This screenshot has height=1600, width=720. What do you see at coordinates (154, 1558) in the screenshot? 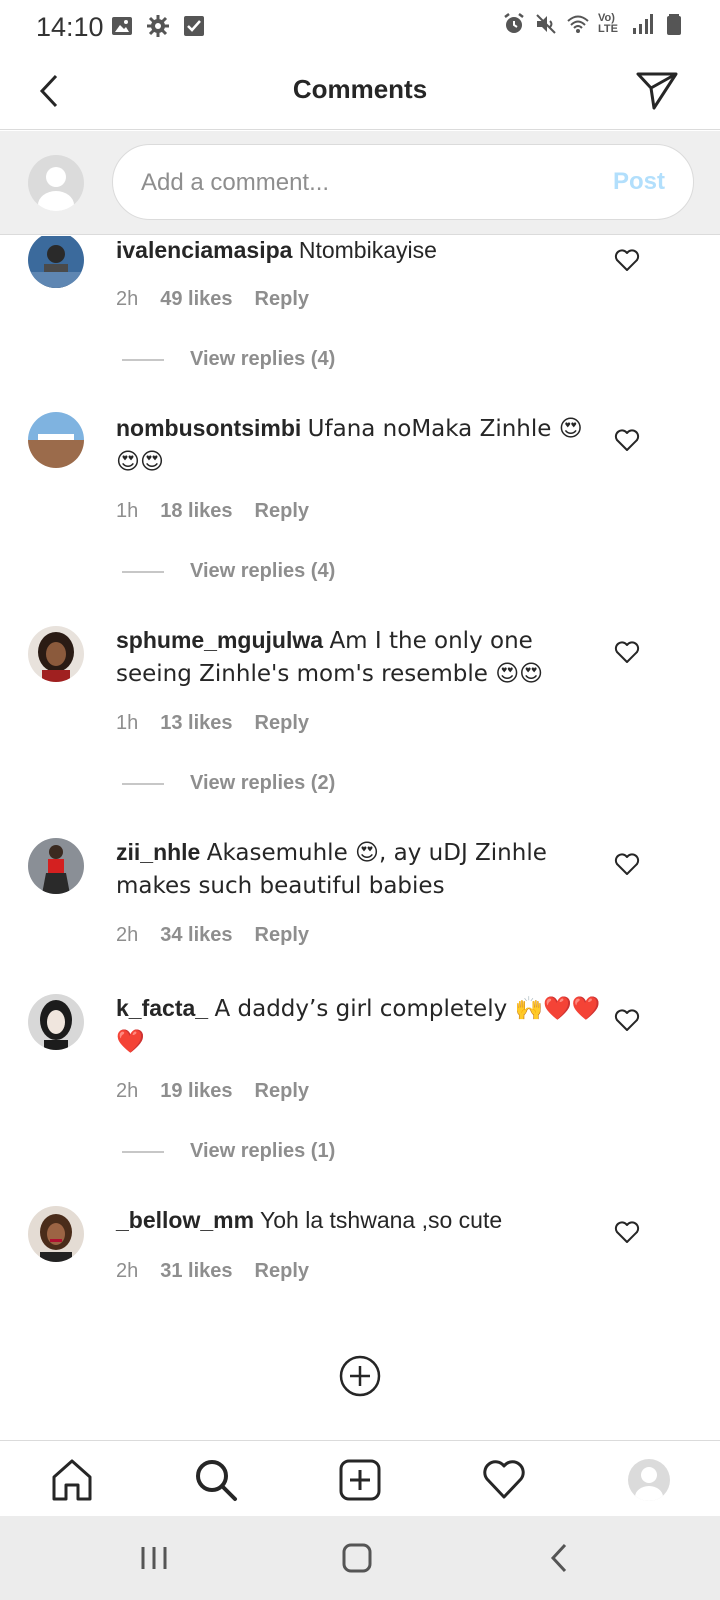
I see `recent-apps-icon` at bounding box center [154, 1558].